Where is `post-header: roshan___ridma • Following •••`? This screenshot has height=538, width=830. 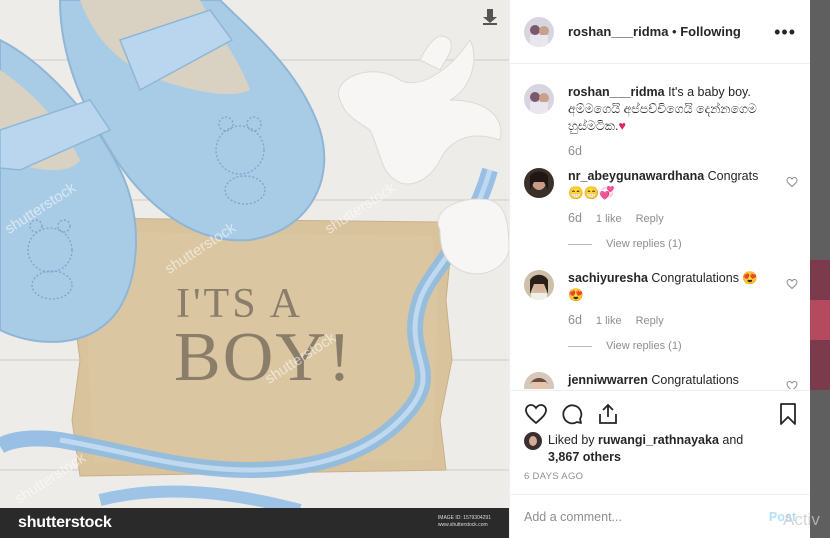
post-header: roshan___ridma • Following ••• is located at coordinates (660, 32).